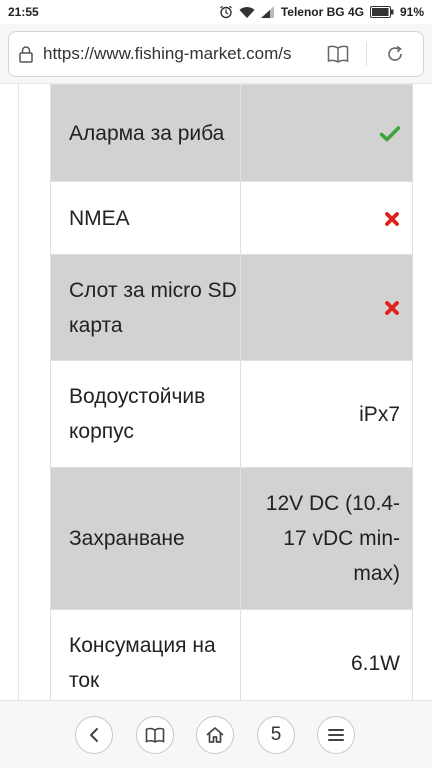  Describe the element at coordinates (216, 12) in the screenshot. I see `status-bar: 21:55 Telenor BG 4G 91%` at that location.